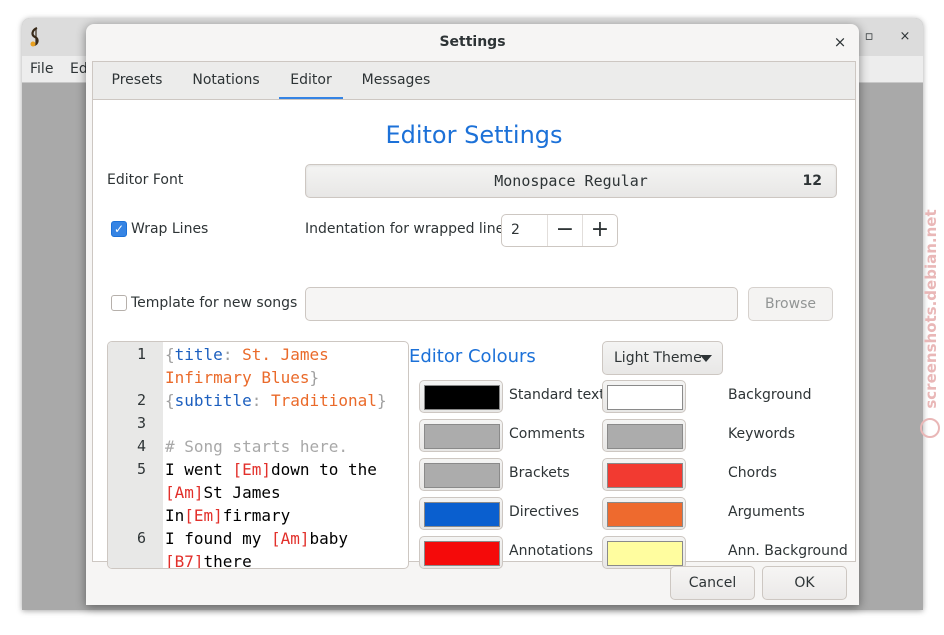 This screenshot has width=944, height=635. Describe the element at coordinates (41, 69) in the screenshot. I see `menu-file: File` at that location.